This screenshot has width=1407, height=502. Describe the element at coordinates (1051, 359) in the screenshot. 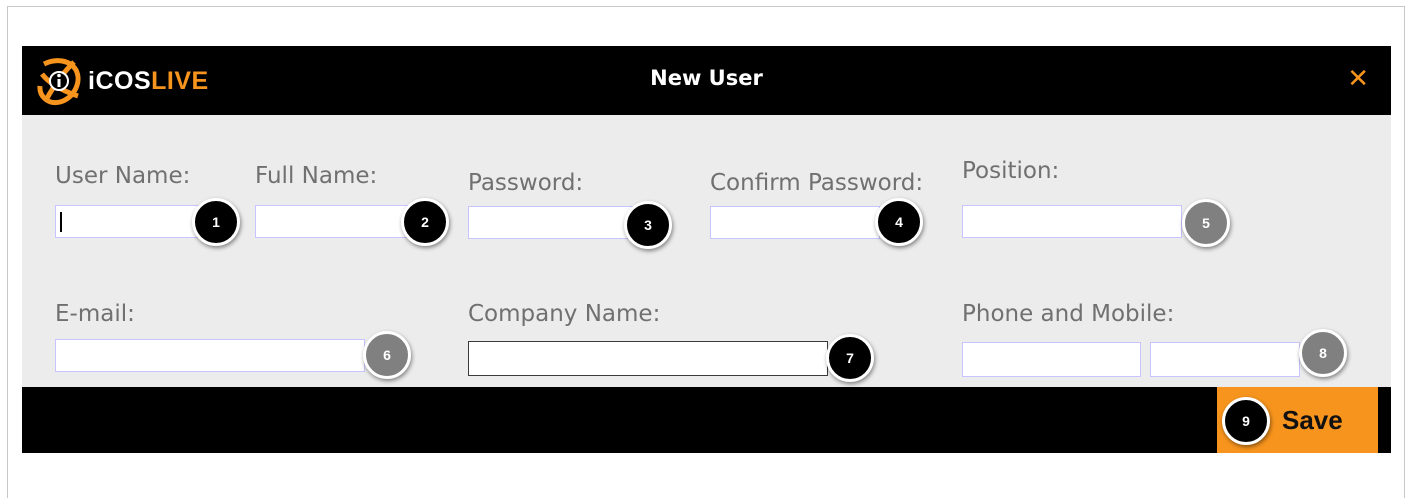

I see `phone-input` at that location.